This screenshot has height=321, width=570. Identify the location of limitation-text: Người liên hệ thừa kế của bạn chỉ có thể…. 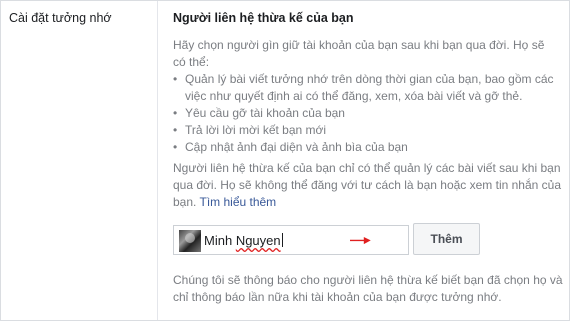
(368, 185).